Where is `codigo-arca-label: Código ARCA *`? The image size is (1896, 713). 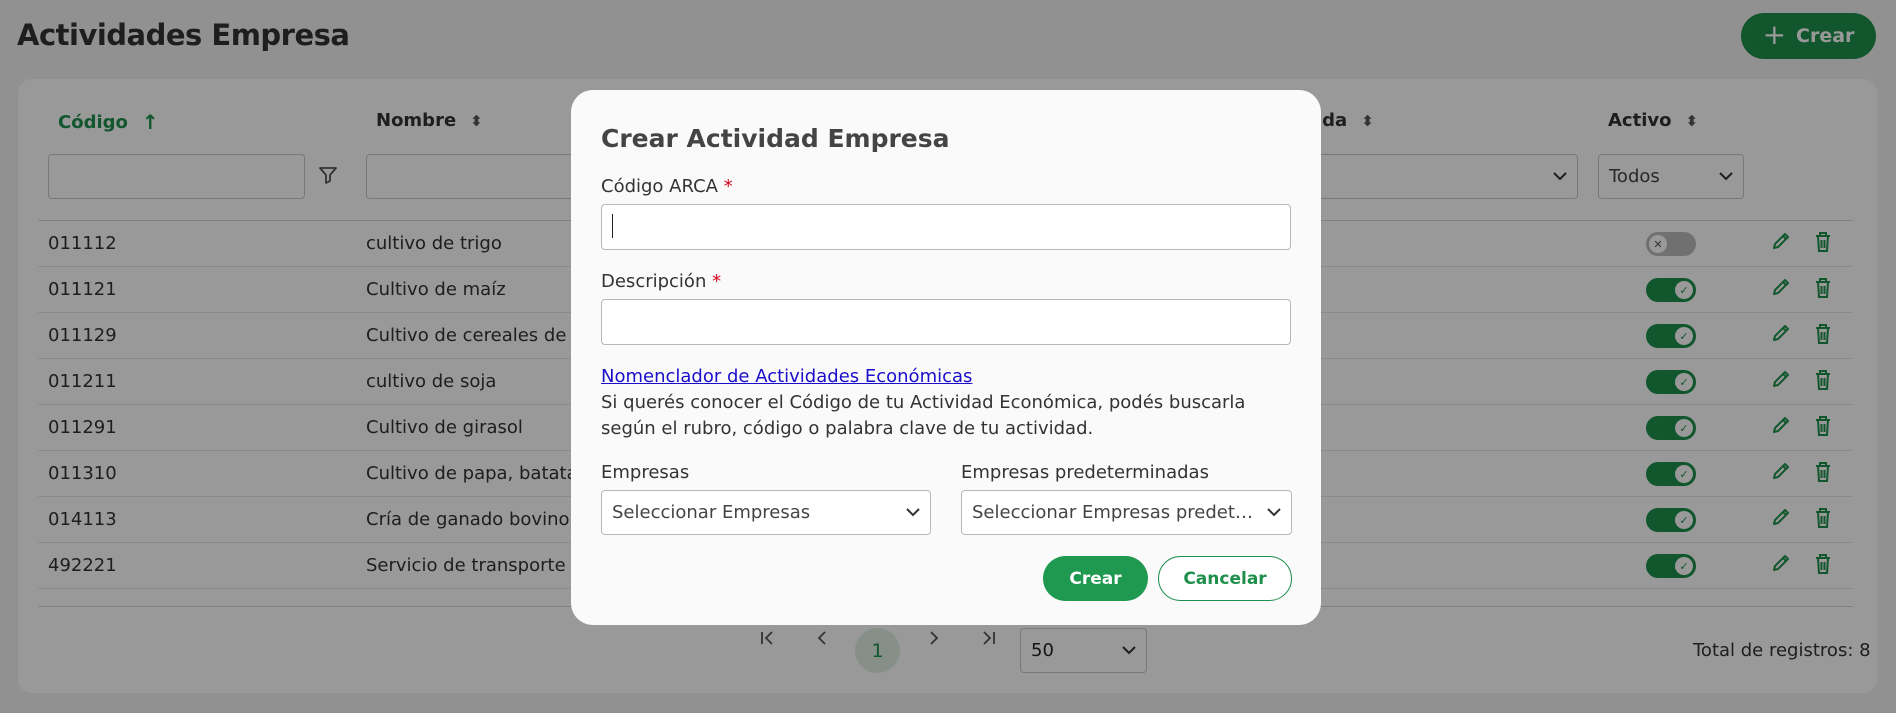
codigo-arca-label: Código ARCA * is located at coordinates (667, 186).